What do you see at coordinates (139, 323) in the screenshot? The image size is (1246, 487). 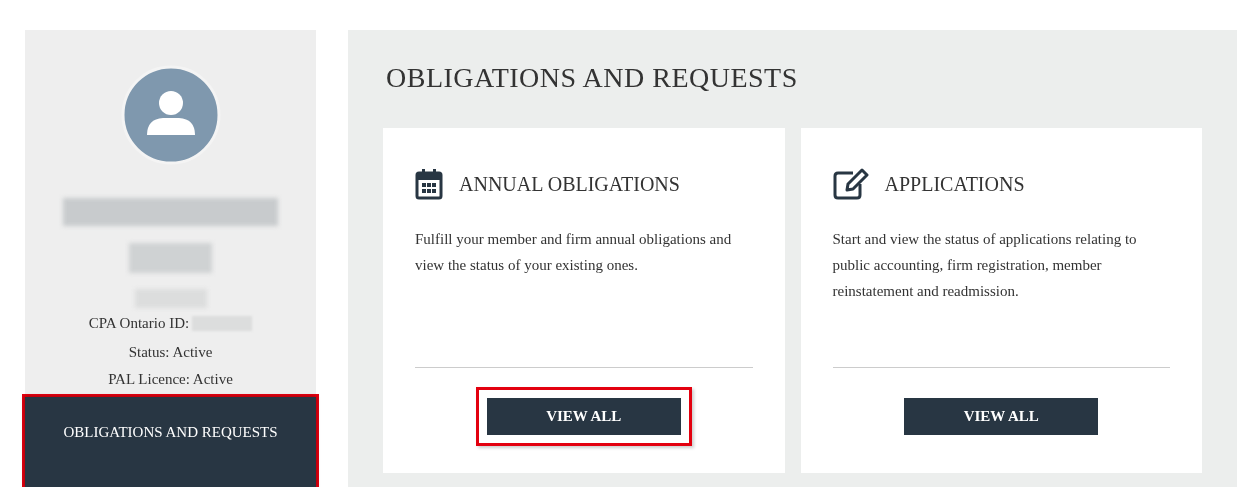 I see `id-label: CPA Ontario ID:` at bounding box center [139, 323].